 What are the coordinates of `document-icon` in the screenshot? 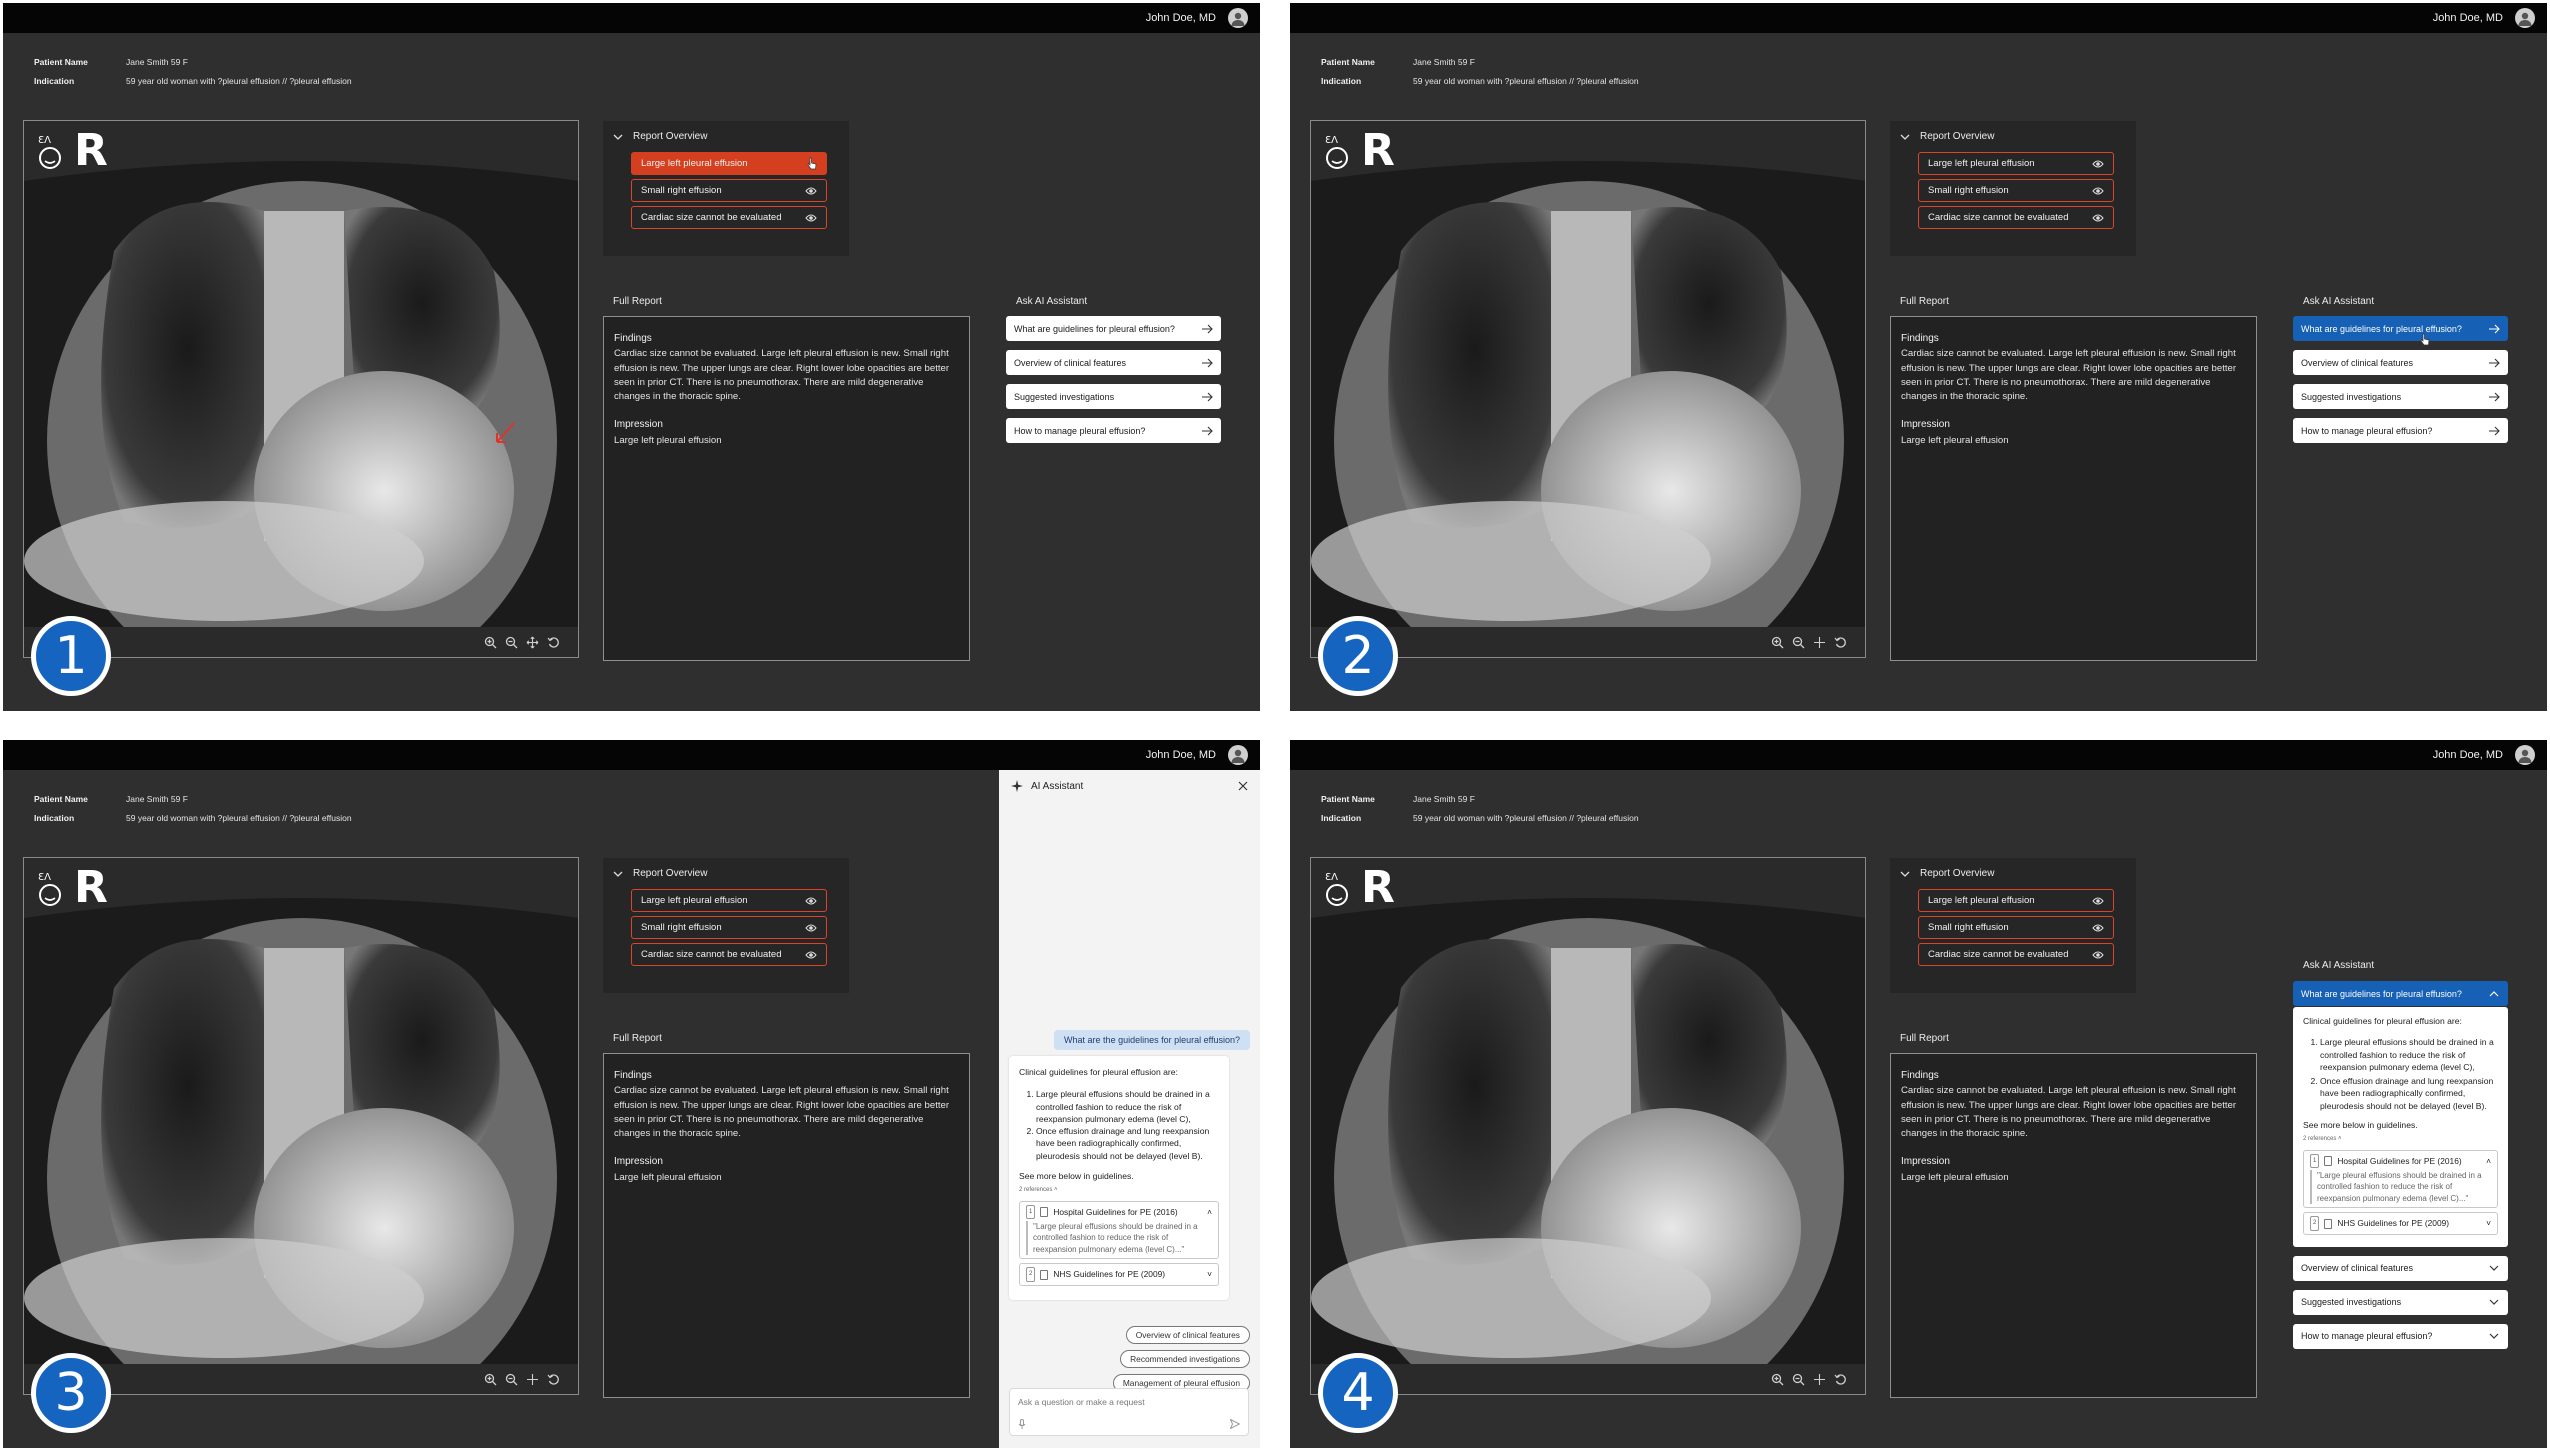 It's located at (1044, 1274).